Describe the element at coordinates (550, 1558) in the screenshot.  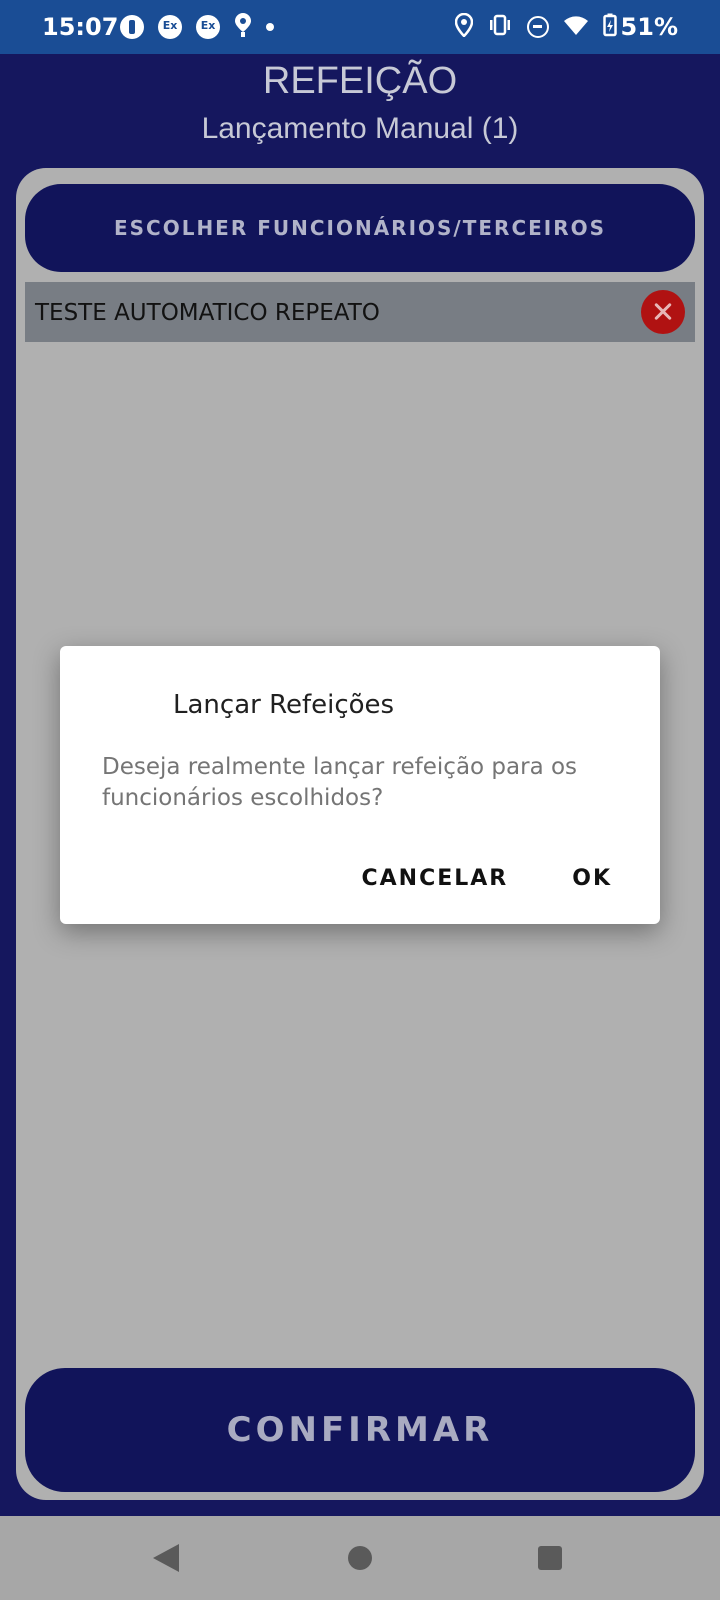
I see `recents-icon` at that location.